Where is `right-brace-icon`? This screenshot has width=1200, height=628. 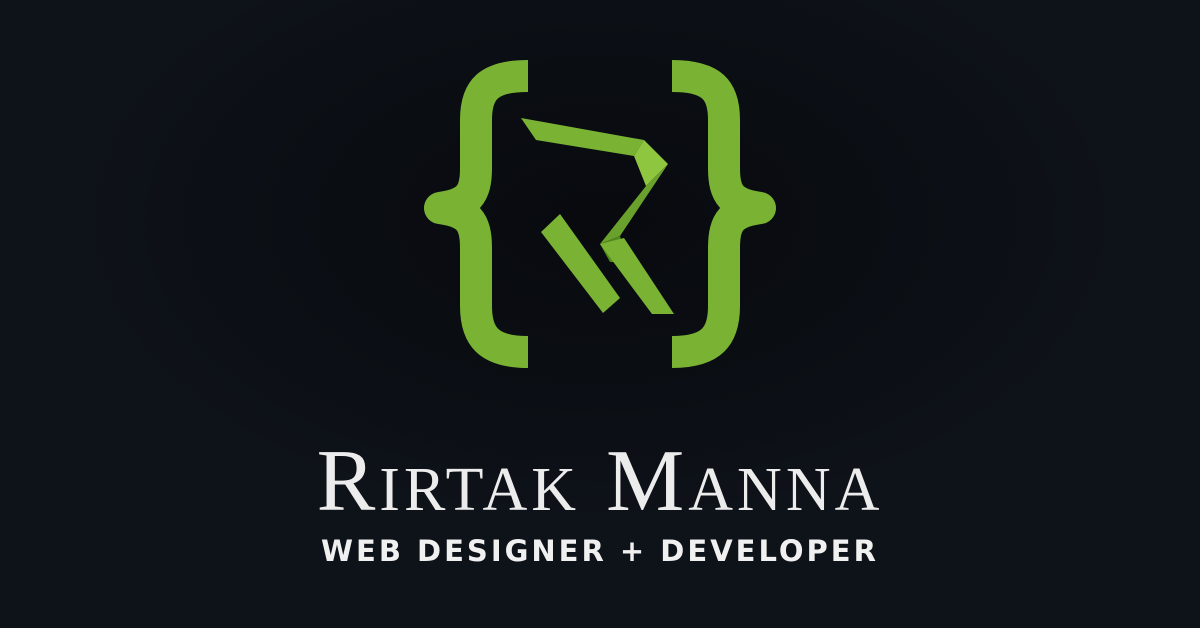
right-brace-icon is located at coordinates (723, 214).